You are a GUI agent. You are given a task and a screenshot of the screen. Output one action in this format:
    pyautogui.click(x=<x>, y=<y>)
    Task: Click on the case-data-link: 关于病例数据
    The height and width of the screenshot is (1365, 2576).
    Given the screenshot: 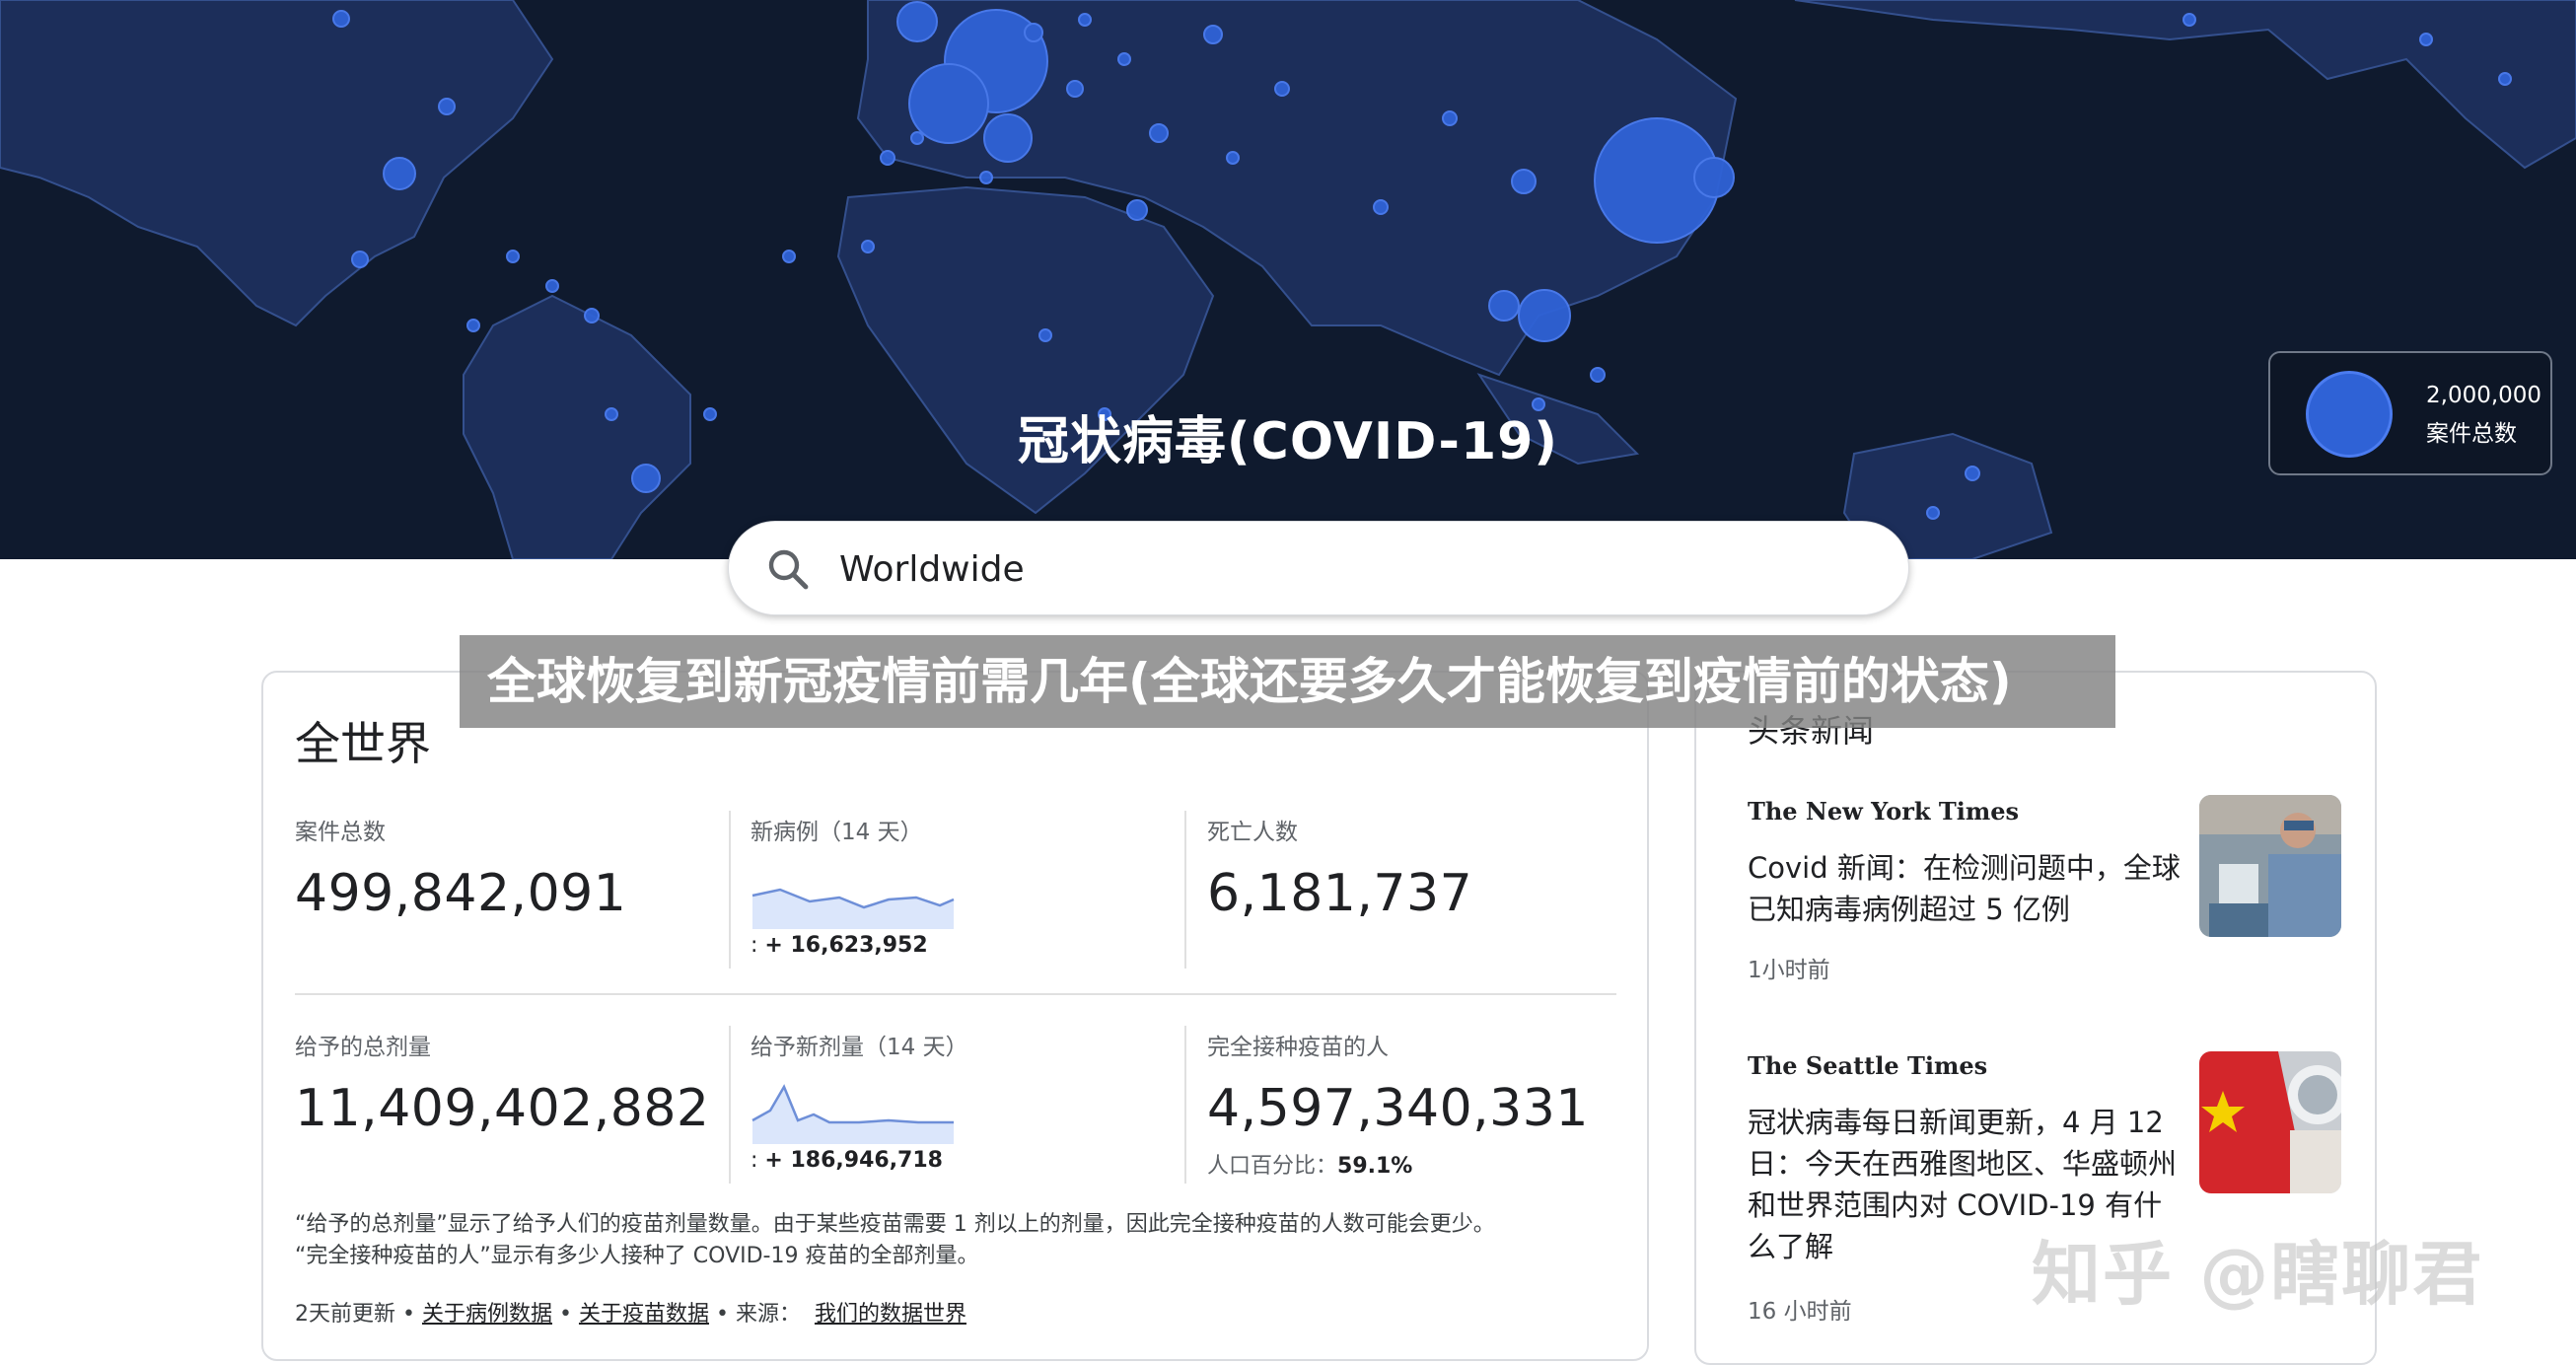 What is the action you would take?
    pyautogui.click(x=487, y=1314)
    